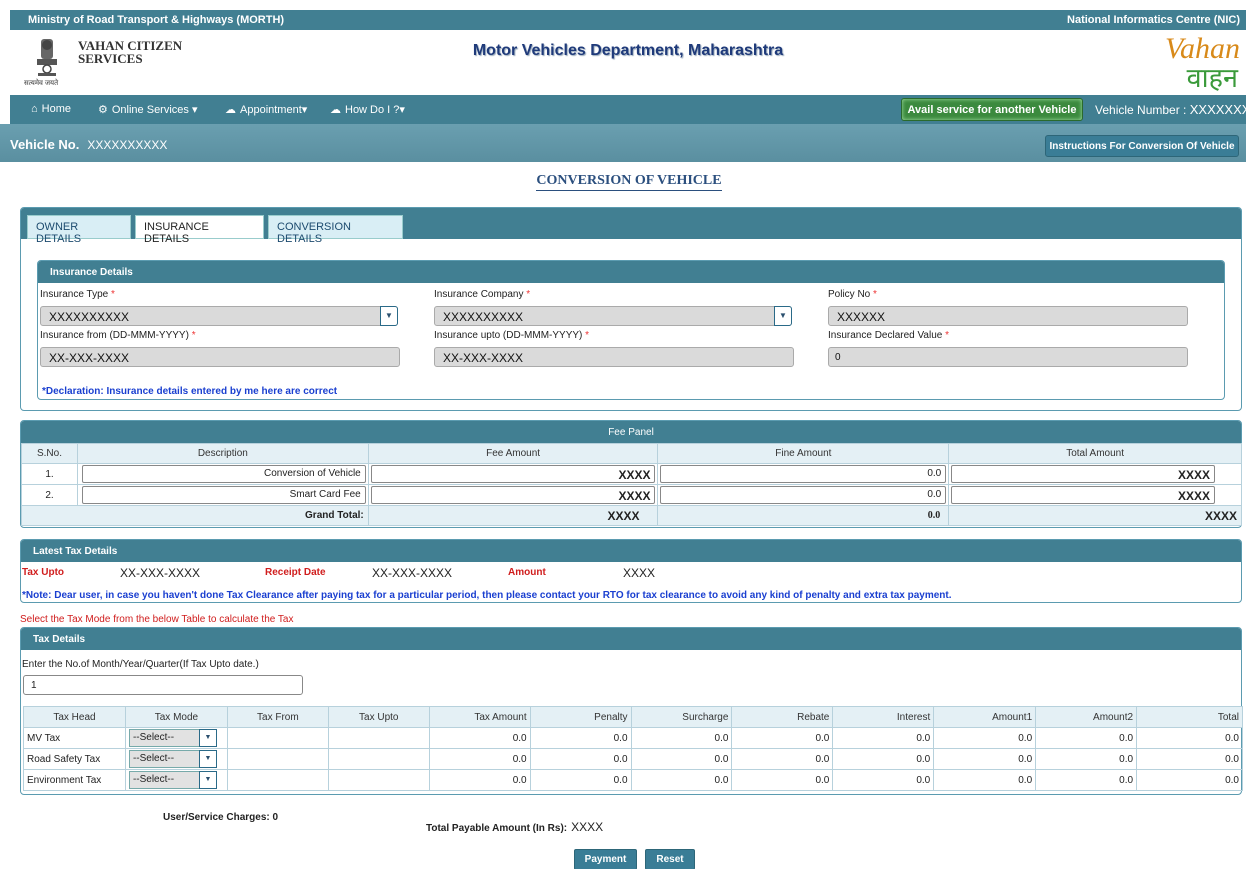 The image size is (1258, 869). Describe the element at coordinates (1223, 109) in the screenshot. I see `vehicle-number-value: XXXXXXXXXX` at that location.